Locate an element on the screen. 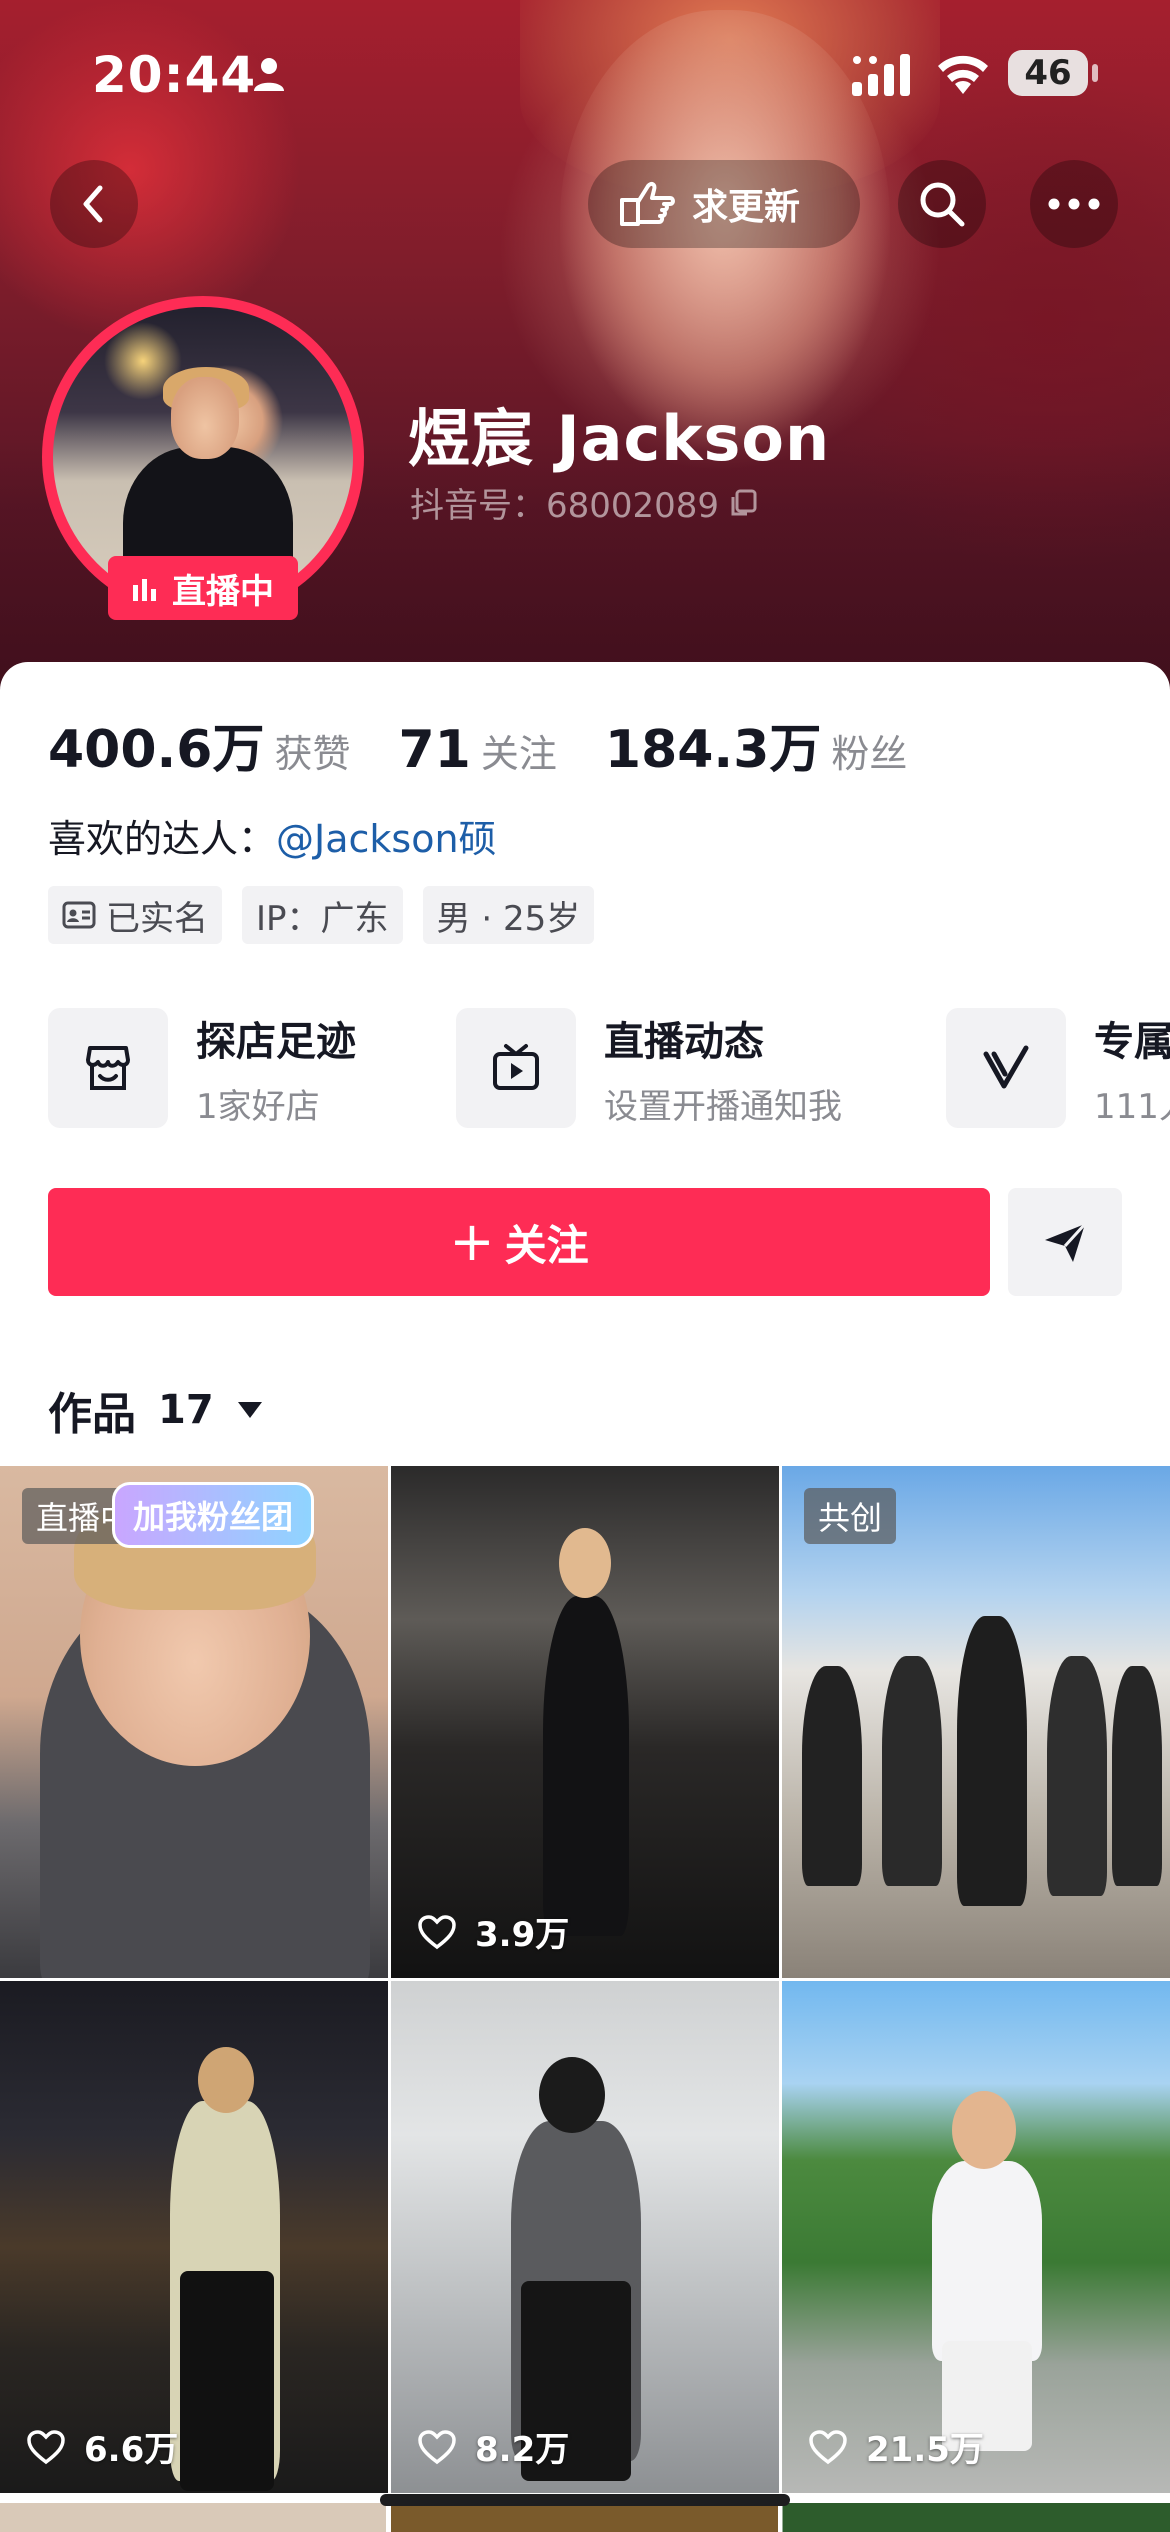 This screenshot has width=1170, height=2532. video-tile: 21.5万 is located at coordinates (976, 2237).